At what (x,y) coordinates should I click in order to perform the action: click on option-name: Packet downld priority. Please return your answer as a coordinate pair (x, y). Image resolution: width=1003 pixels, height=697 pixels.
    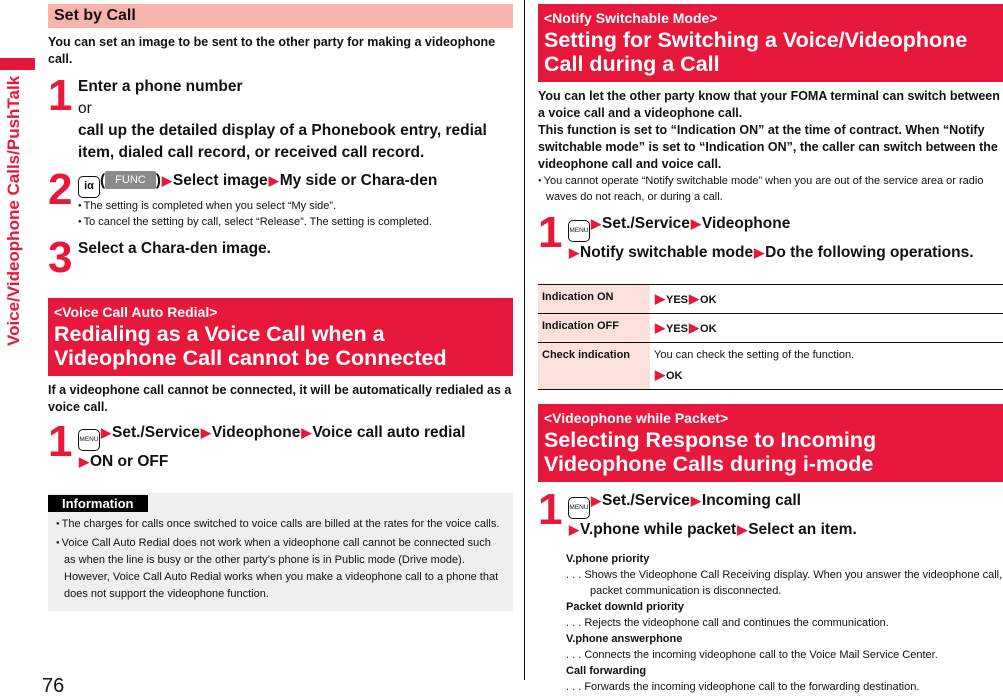
    Looking at the image, I should click on (625, 607).